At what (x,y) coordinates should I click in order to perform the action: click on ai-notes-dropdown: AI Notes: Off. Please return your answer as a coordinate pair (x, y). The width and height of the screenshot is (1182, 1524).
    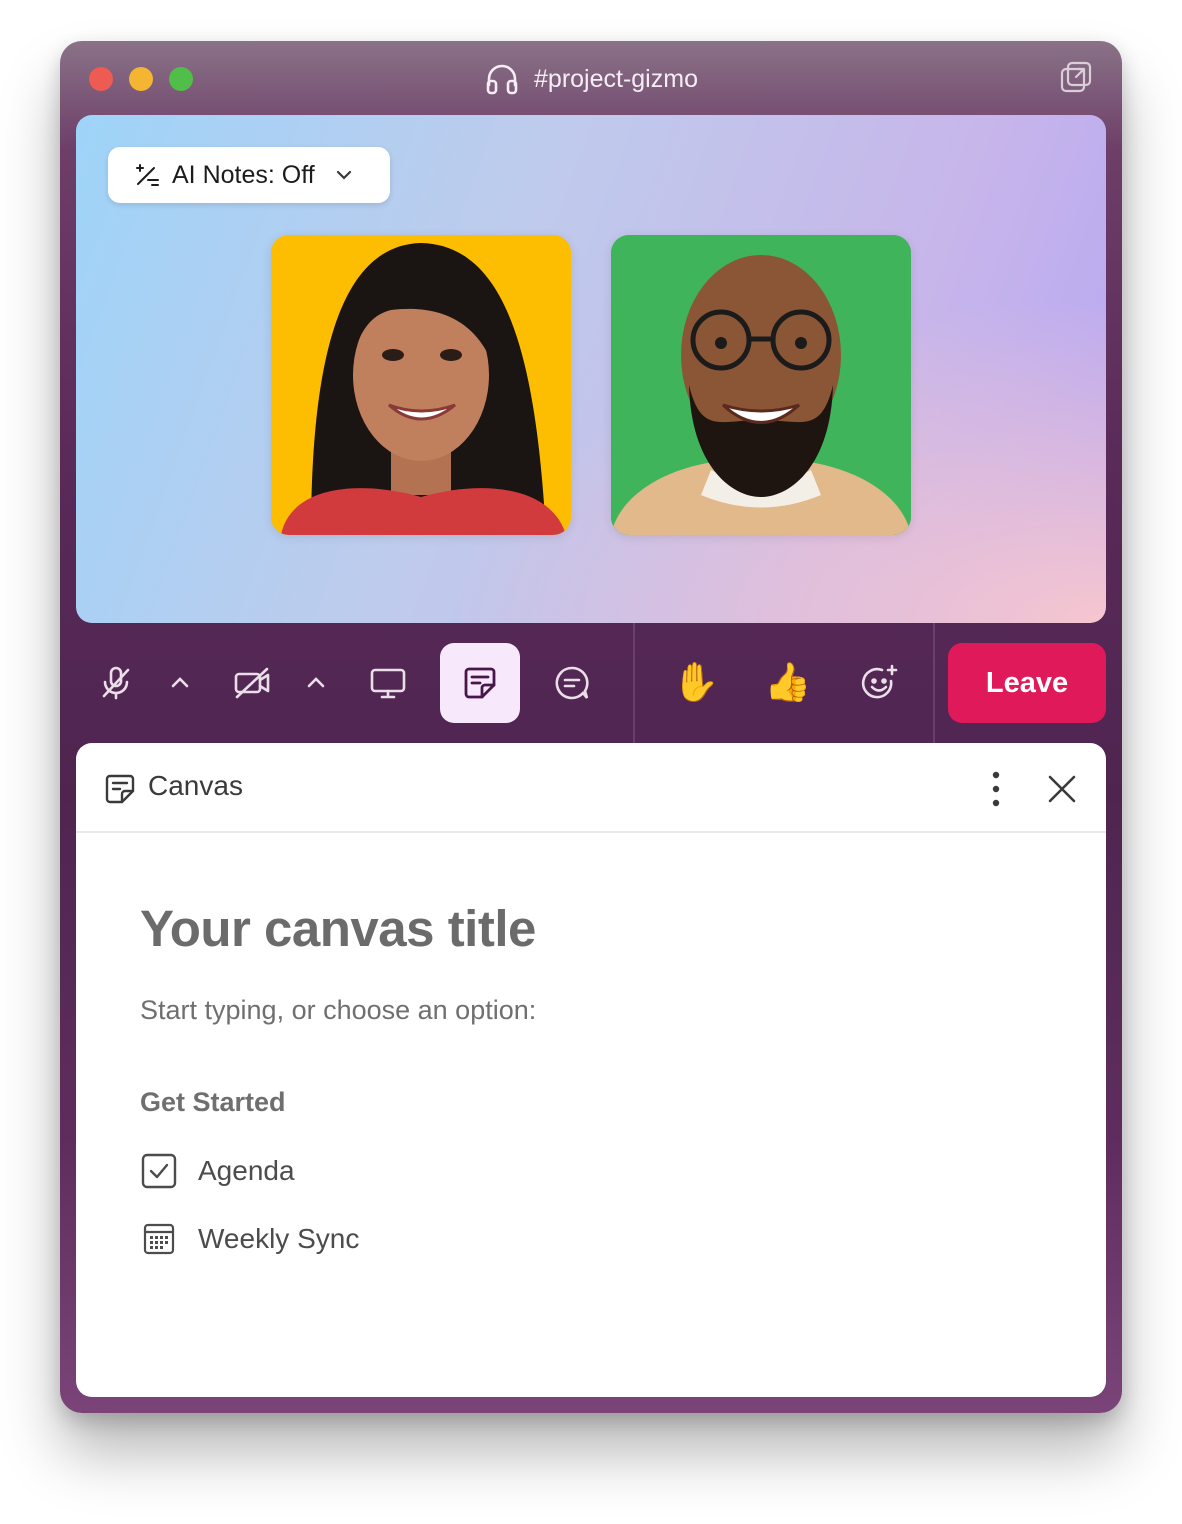
    Looking at the image, I should click on (249, 175).